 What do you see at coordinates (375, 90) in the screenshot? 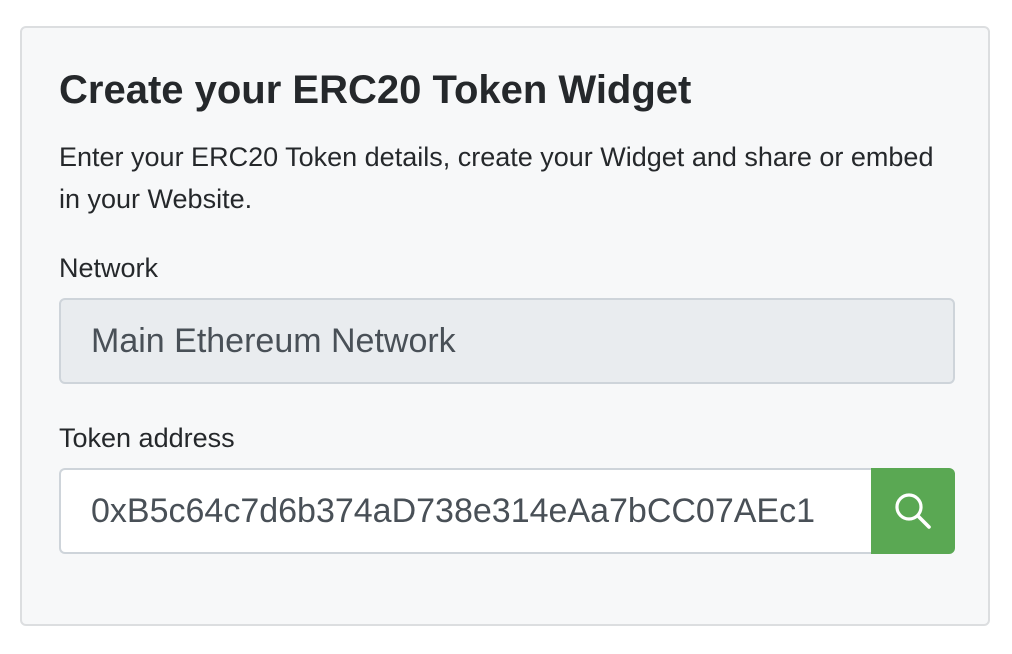
I see `card-title: Create your ERC20 Token Widget` at bounding box center [375, 90].